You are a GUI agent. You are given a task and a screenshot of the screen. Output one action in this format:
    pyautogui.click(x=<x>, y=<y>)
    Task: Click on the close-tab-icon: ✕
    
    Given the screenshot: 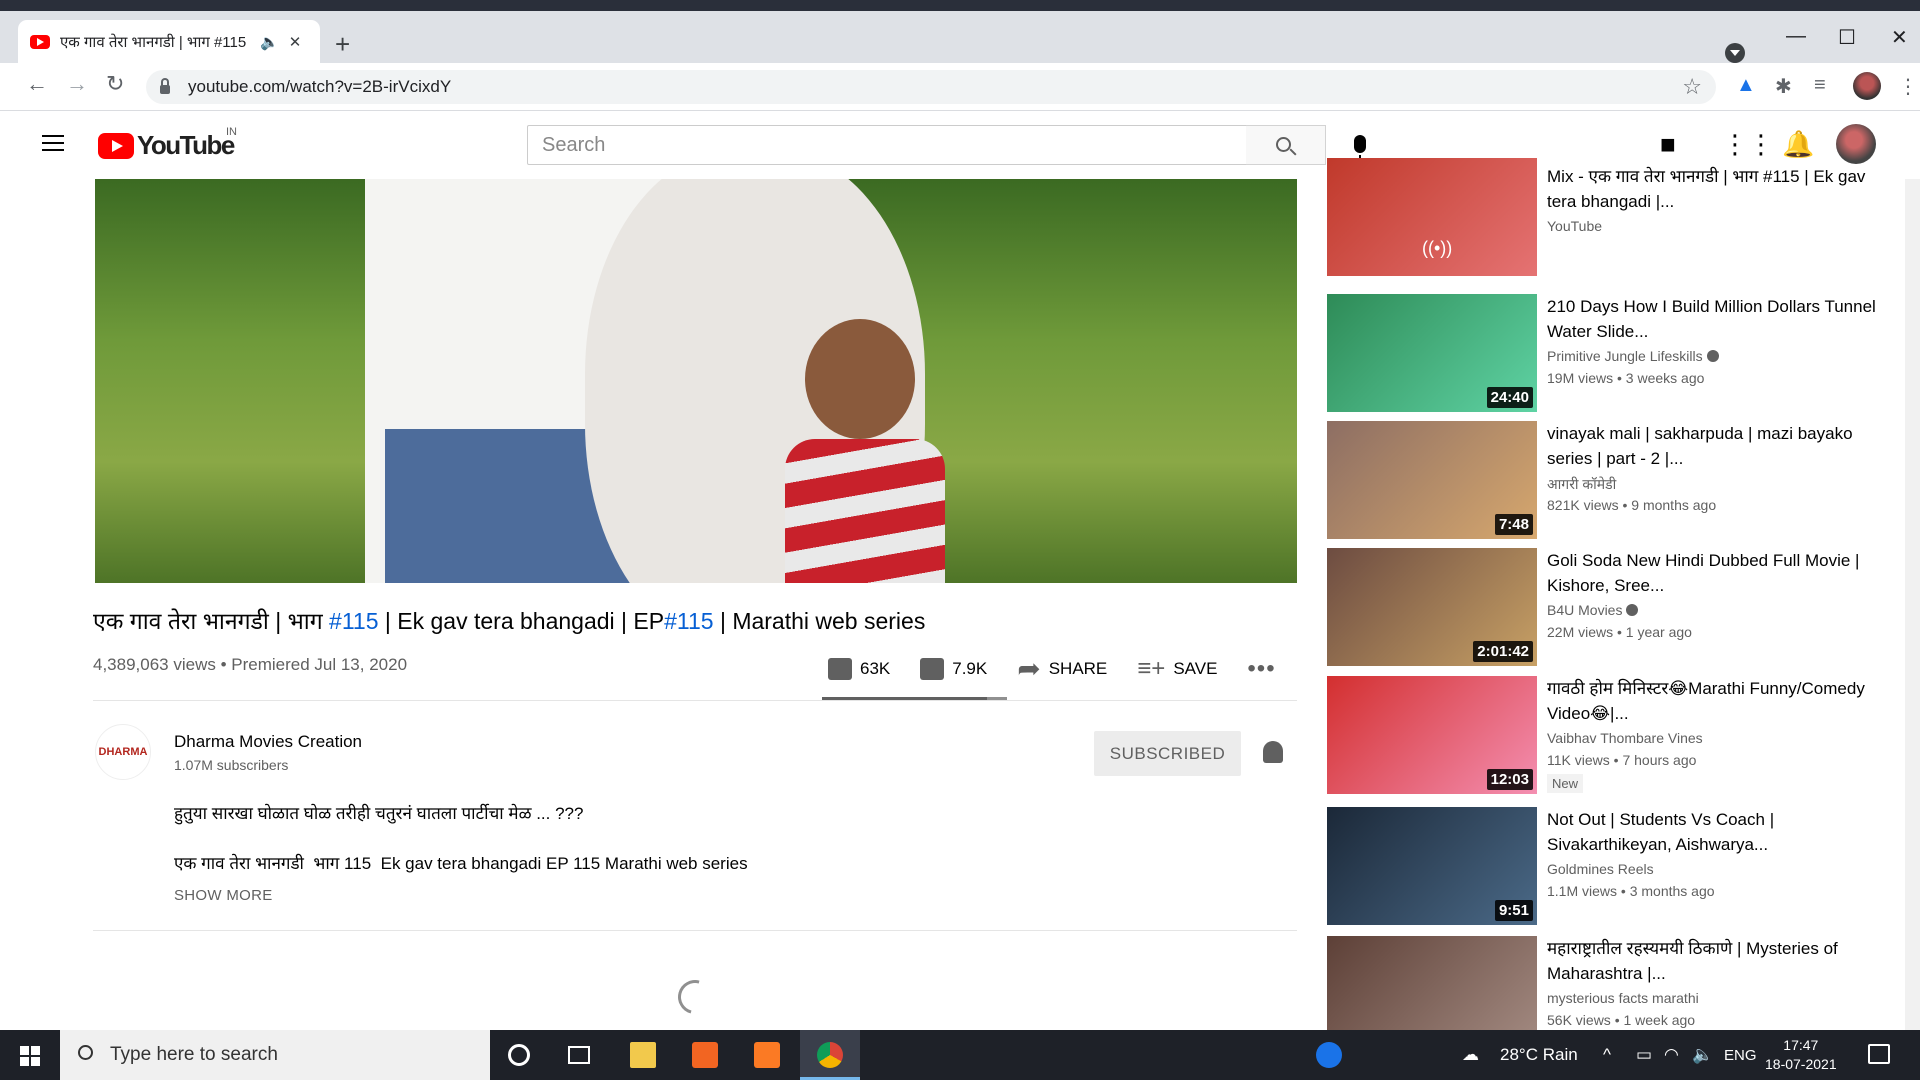 What is the action you would take?
    pyautogui.click(x=295, y=42)
    